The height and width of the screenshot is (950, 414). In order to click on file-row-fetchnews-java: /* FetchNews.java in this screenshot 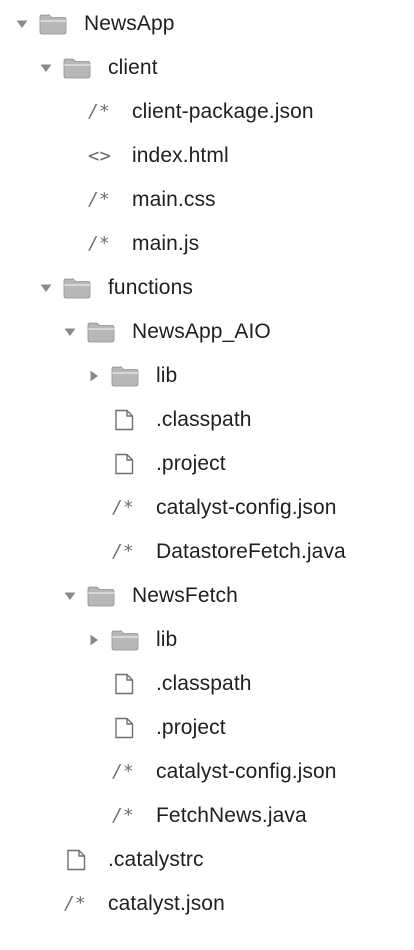, I will do `click(207, 816)`.